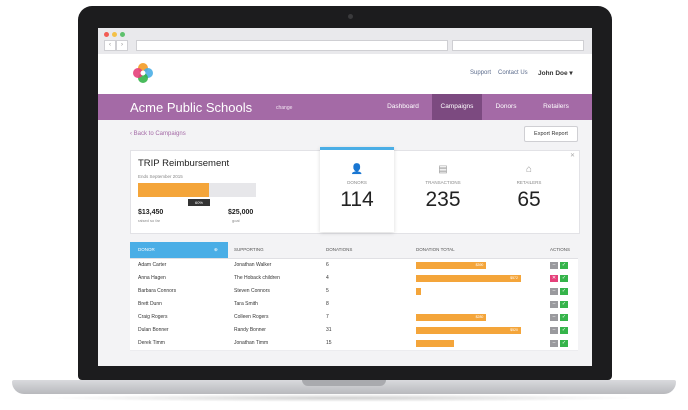 This screenshot has width=688, height=410. Describe the element at coordinates (506, 107) in the screenshot. I see `nav-donors: Donors` at that location.